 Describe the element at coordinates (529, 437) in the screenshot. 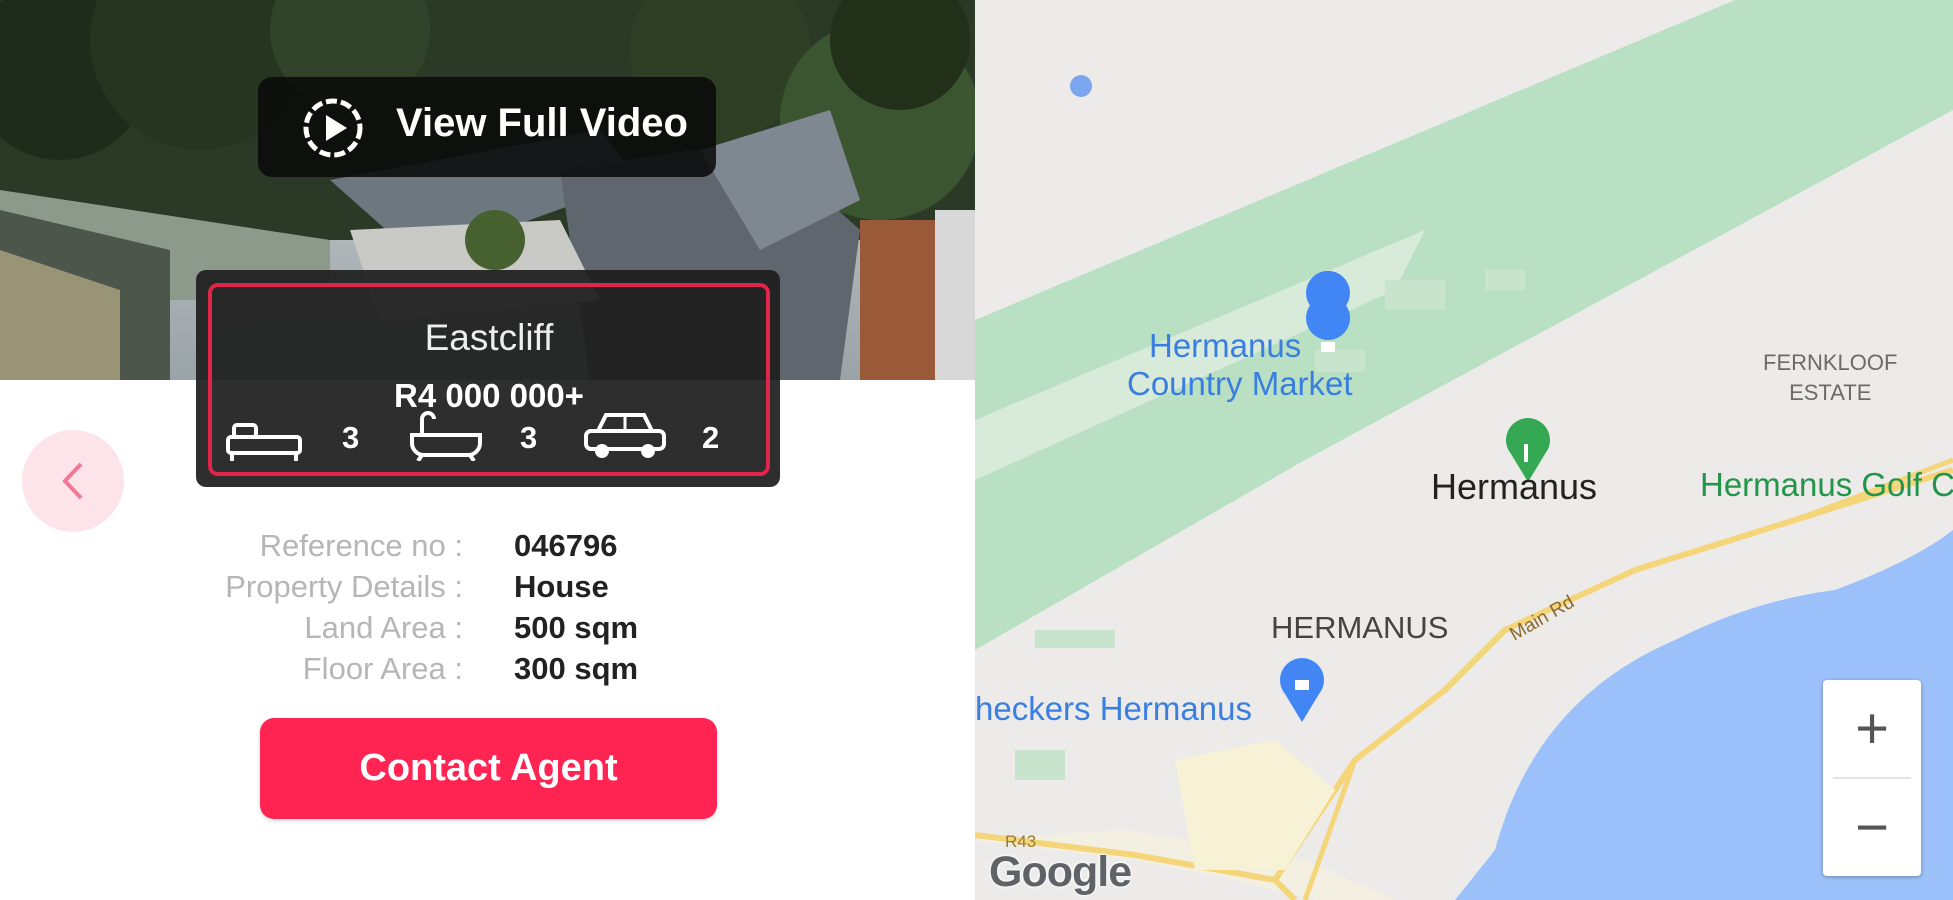

I see `bathroom-count: 3` at that location.